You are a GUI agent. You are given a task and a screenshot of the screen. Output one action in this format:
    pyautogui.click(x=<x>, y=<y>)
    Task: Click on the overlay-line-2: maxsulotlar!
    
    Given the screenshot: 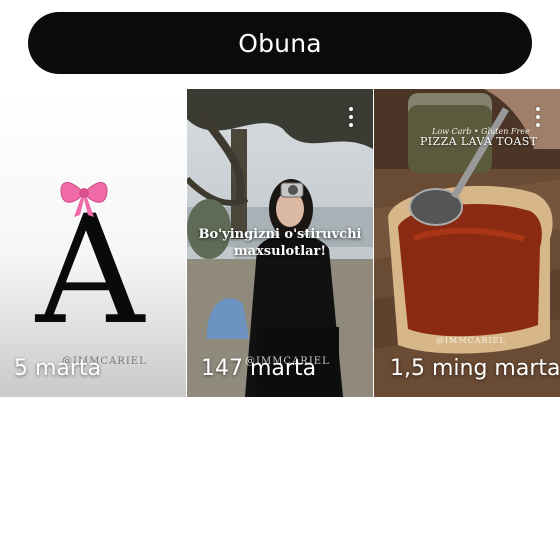 What is the action you would take?
    pyautogui.click(x=280, y=251)
    